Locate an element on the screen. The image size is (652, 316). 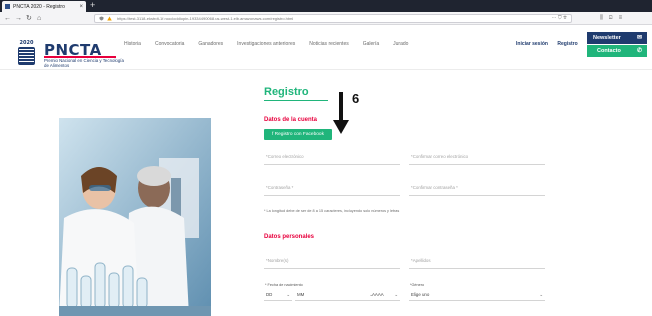
browser-tab: PNCTA 2020 - Registro × is located at coordinates (44, 6).